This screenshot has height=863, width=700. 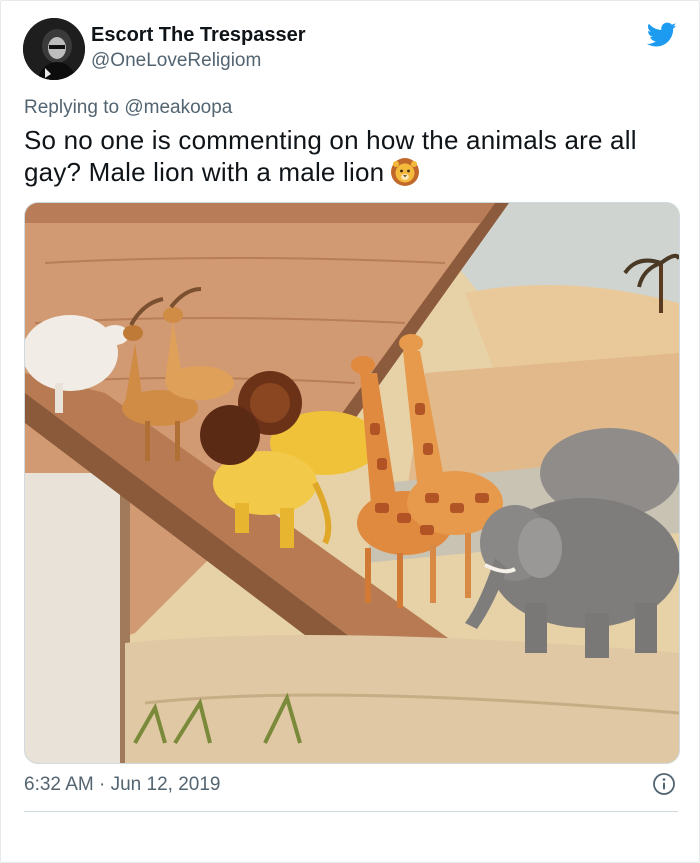 I want to click on tweet-footer: 6:32 AM · Jun 12, 2019, so click(x=351, y=785).